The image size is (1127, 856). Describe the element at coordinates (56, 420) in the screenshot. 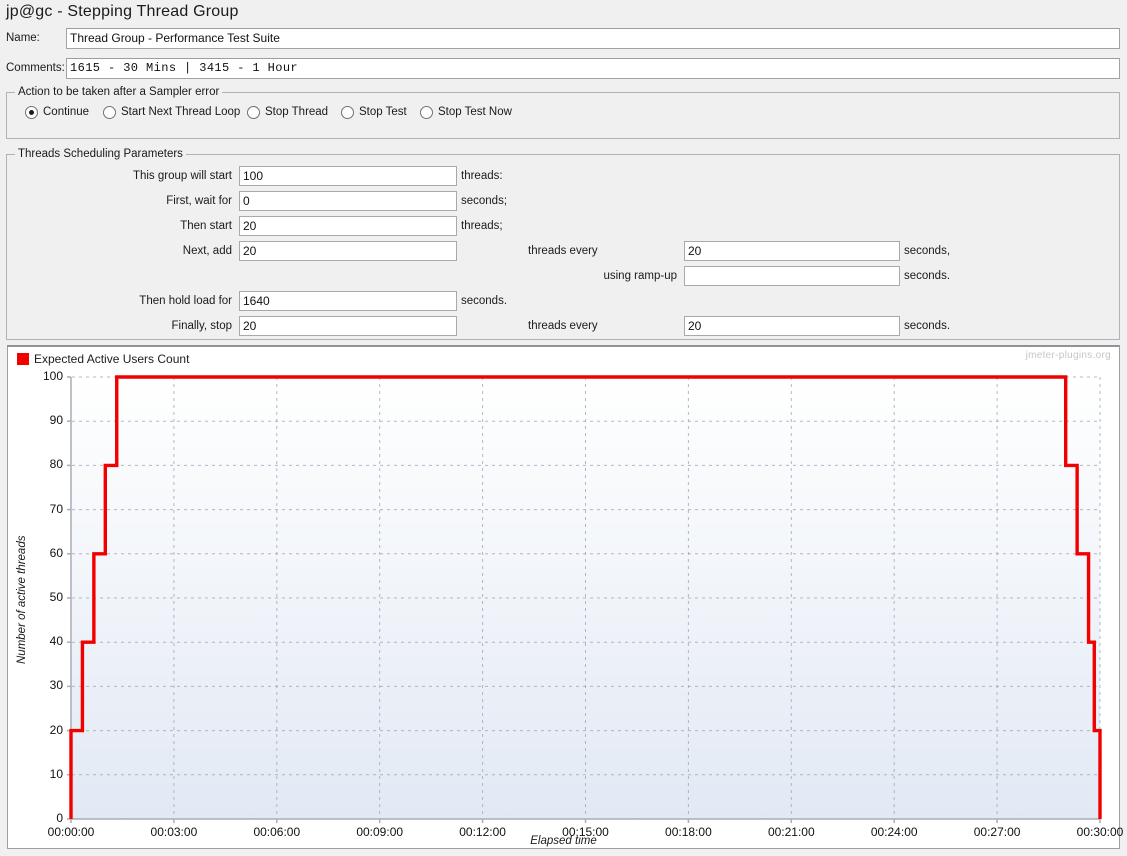

I see `y-tick-label: 90` at that location.